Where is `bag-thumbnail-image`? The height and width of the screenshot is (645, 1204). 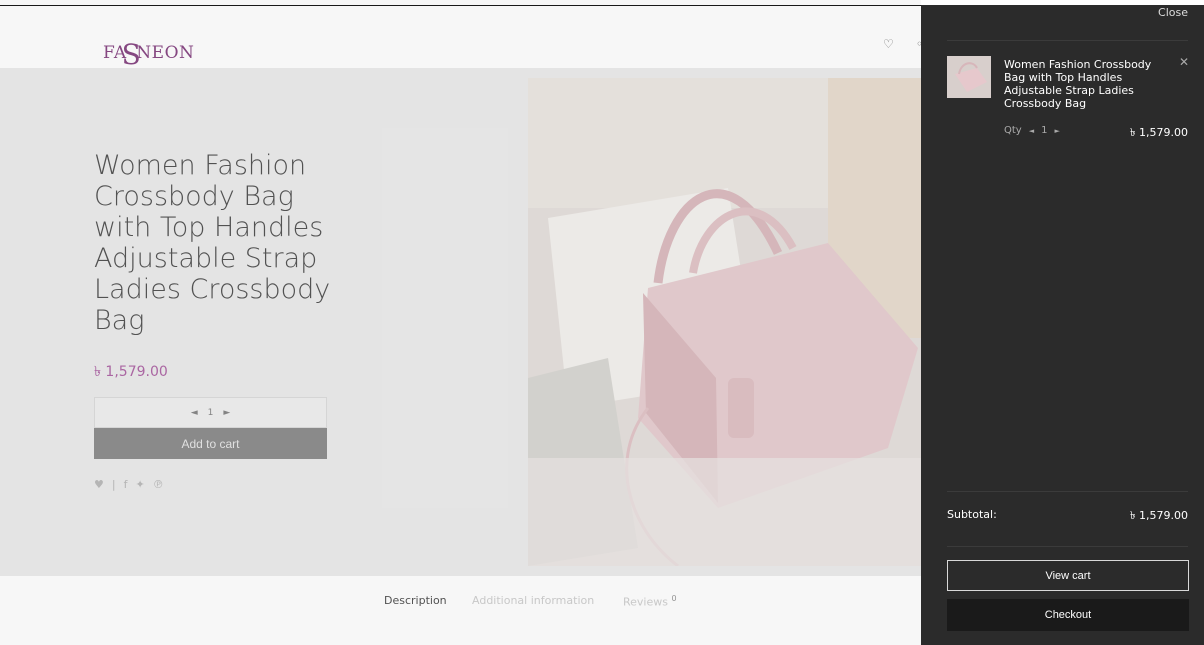 bag-thumbnail-image is located at coordinates (969, 77).